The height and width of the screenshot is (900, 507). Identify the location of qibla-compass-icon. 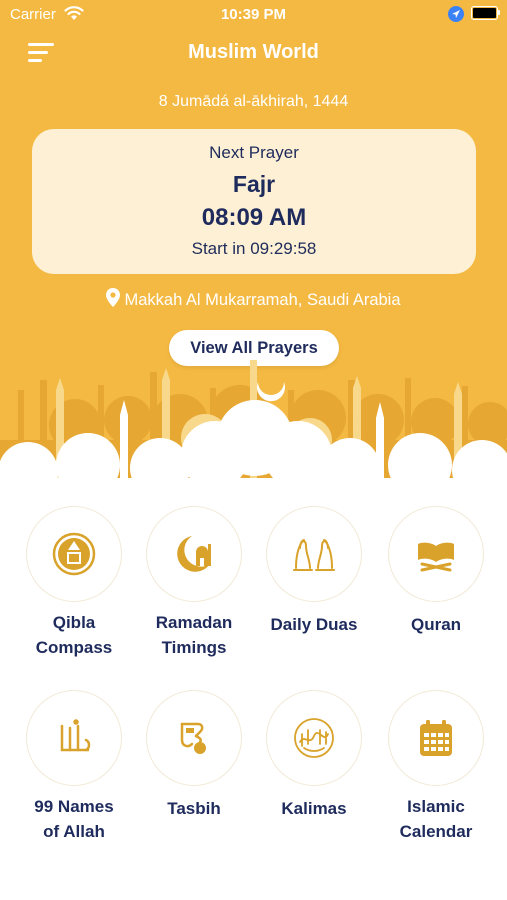
(74, 554).